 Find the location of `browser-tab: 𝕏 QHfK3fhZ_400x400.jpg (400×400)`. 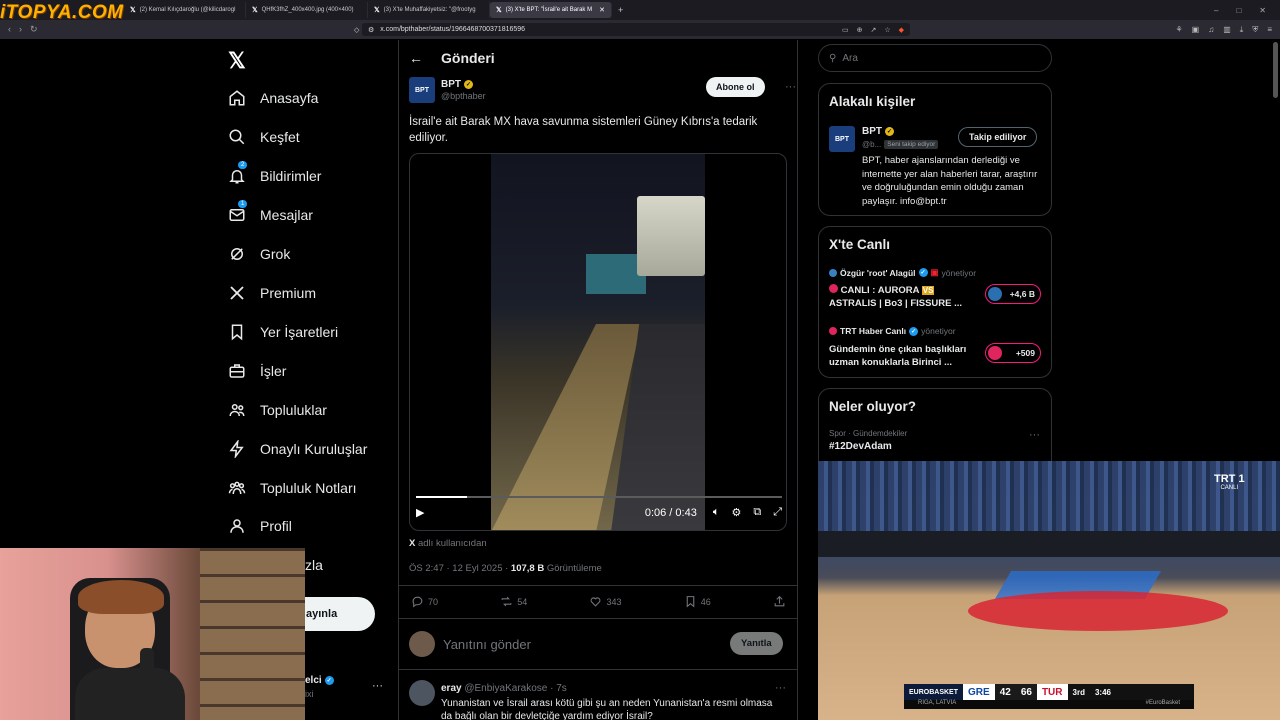

browser-tab: 𝕏 QHfK3fhZ_400x400.jpg (400×400) is located at coordinates (307, 10).